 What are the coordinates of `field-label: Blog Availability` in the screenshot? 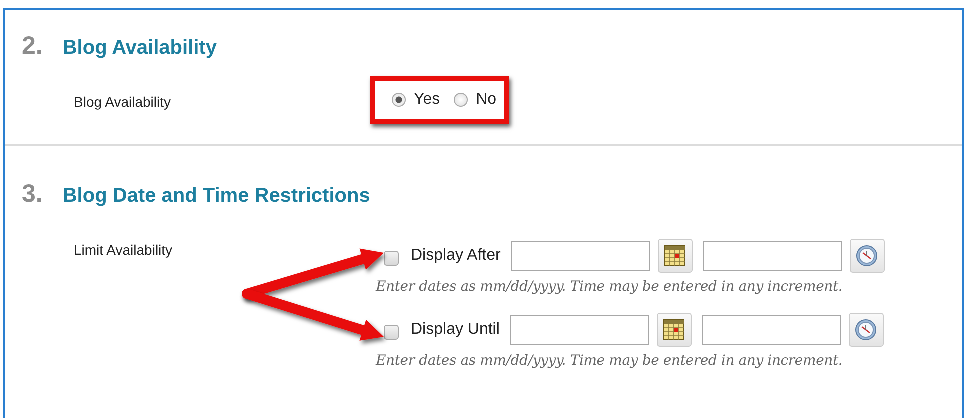 It's located at (123, 101).